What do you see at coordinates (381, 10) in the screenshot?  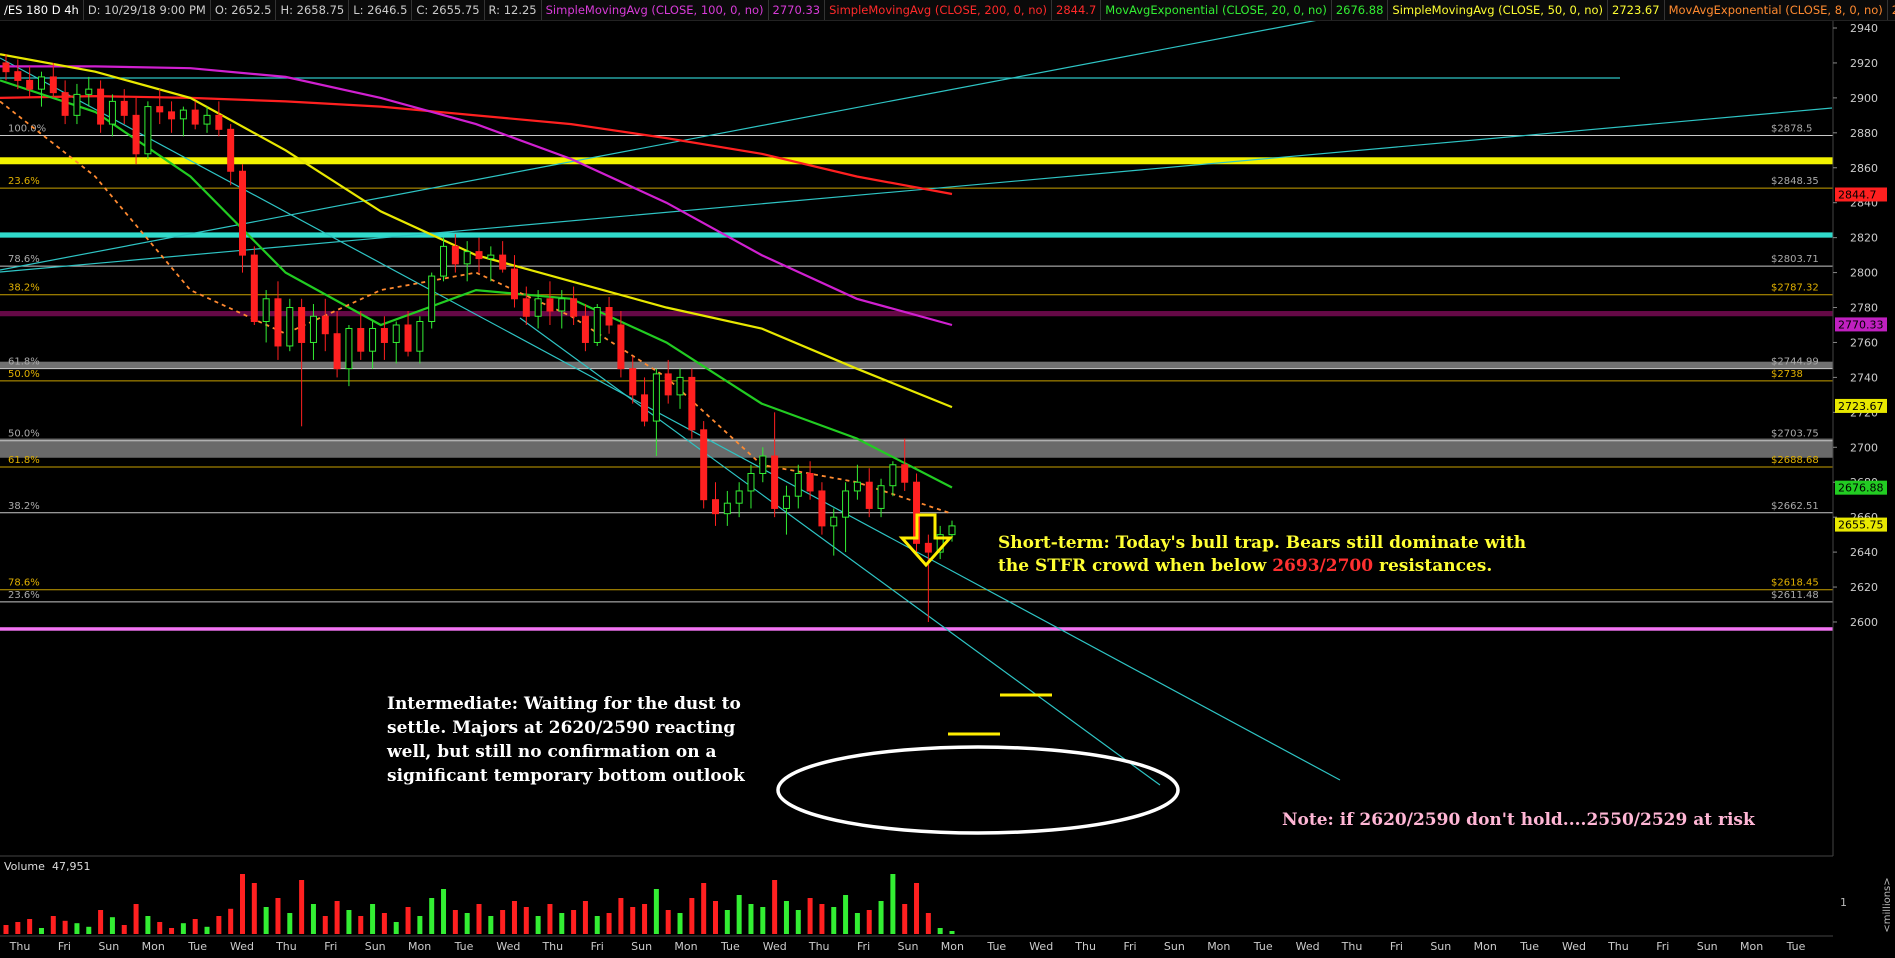 I see `low-value: L: 2646.5` at bounding box center [381, 10].